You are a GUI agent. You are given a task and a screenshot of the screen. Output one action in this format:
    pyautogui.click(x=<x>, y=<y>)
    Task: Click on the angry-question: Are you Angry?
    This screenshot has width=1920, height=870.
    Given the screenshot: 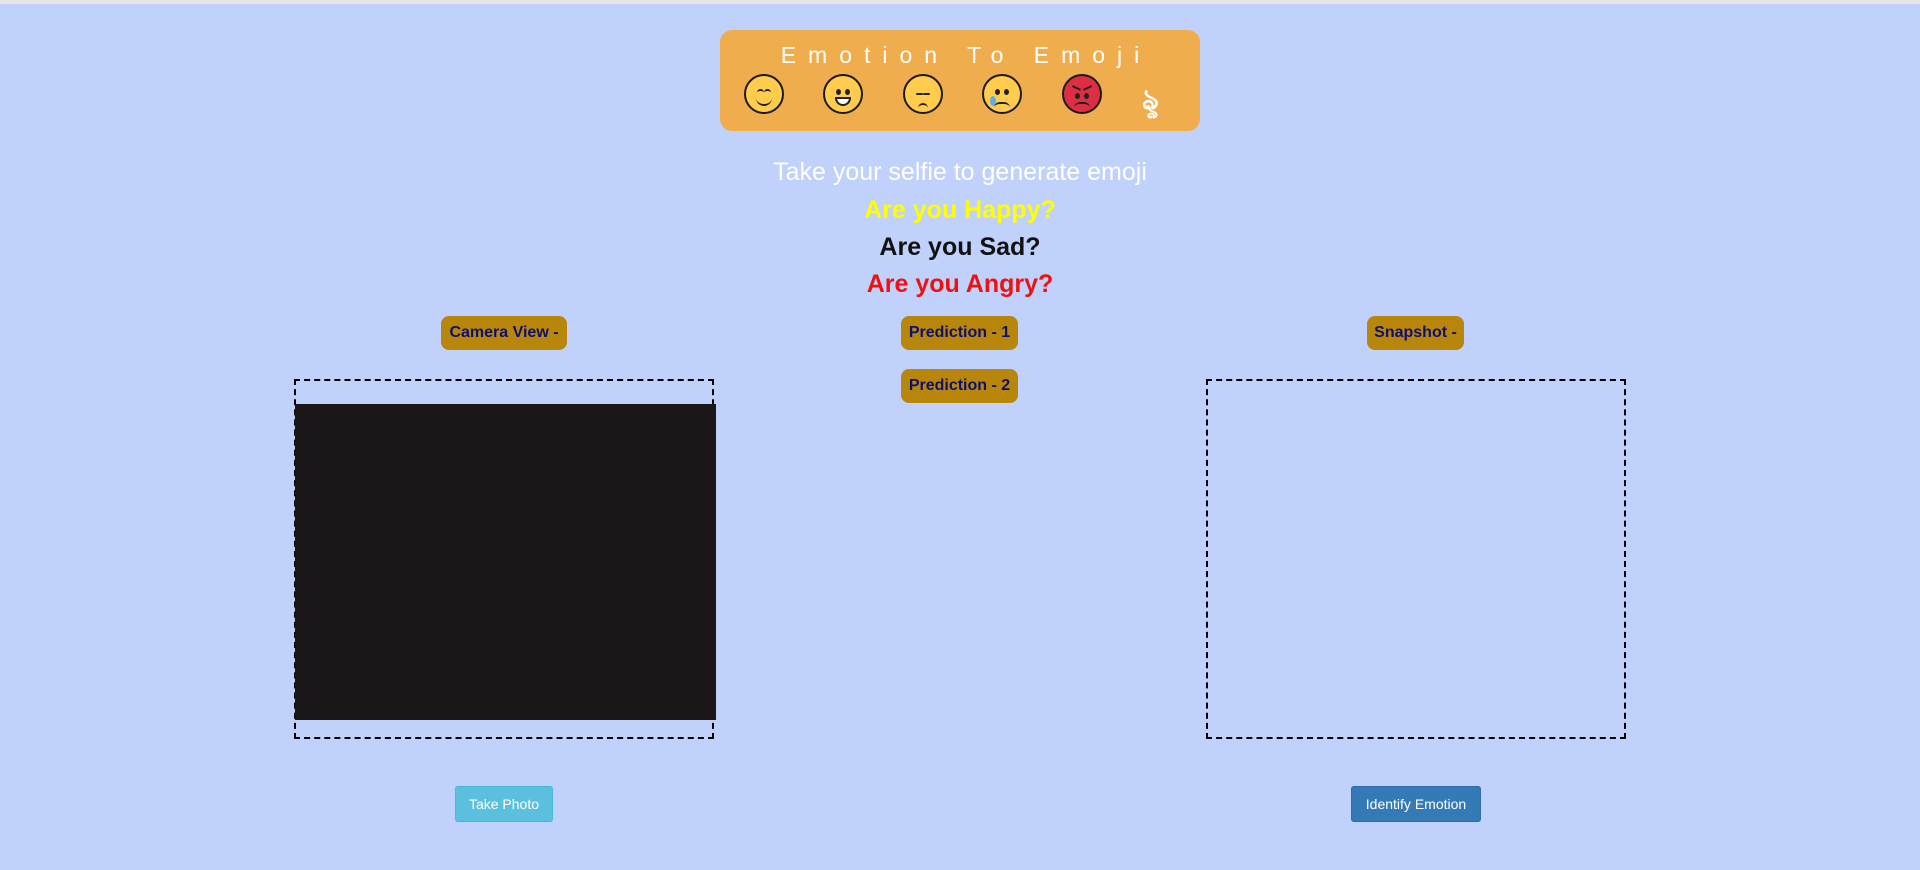 What is the action you would take?
    pyautogui.click(x=960, y=284)
    